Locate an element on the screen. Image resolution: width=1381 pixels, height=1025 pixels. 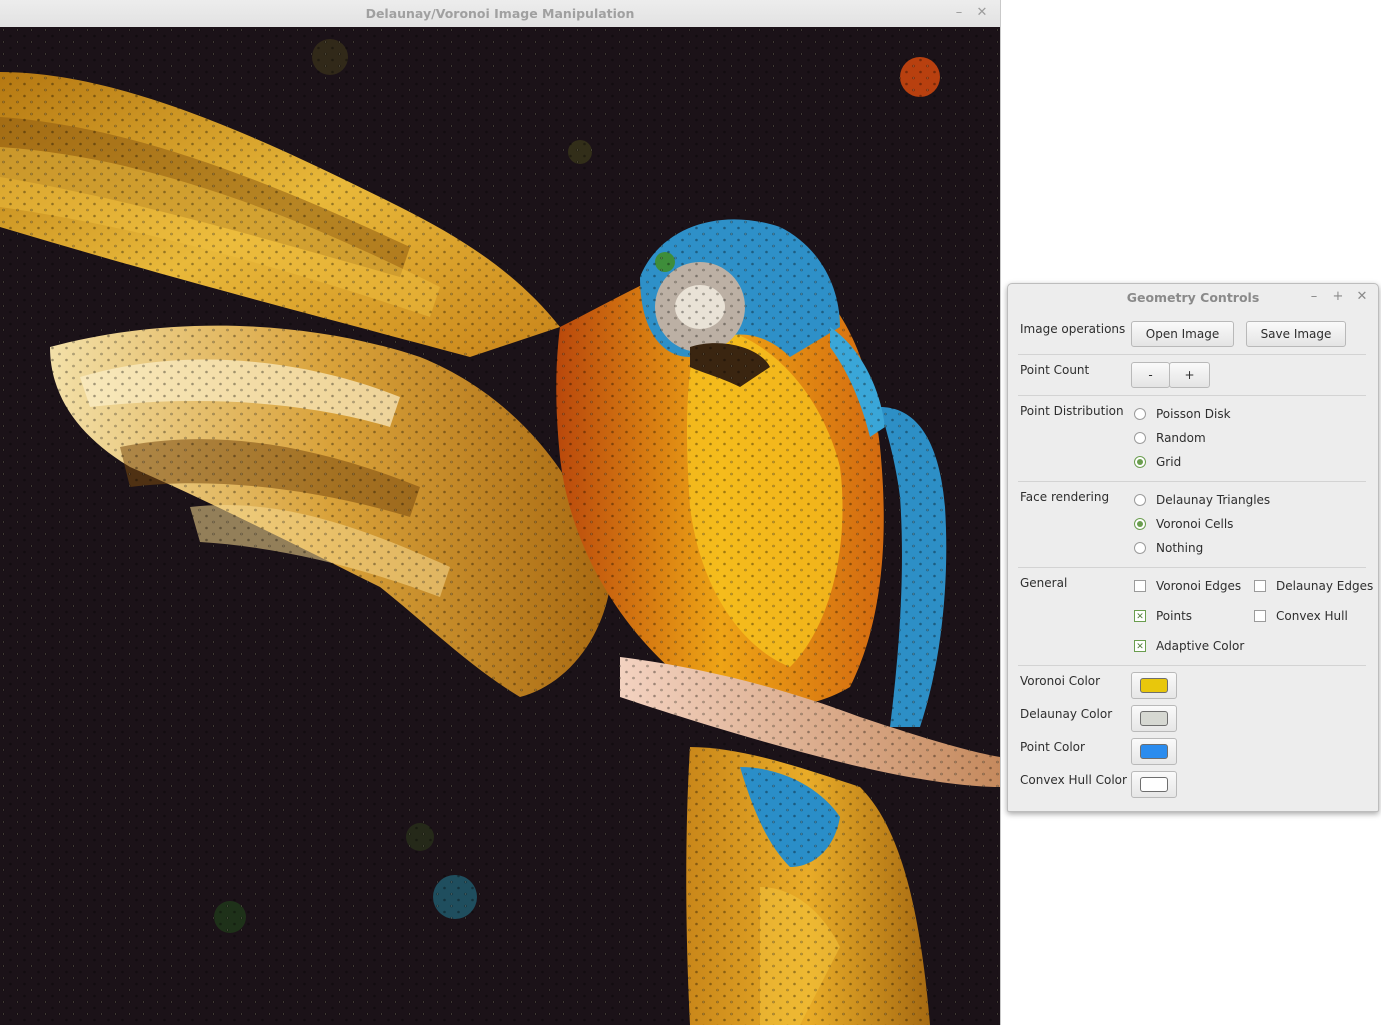
delaunay-color-button is located at coordinates (1154, 718).